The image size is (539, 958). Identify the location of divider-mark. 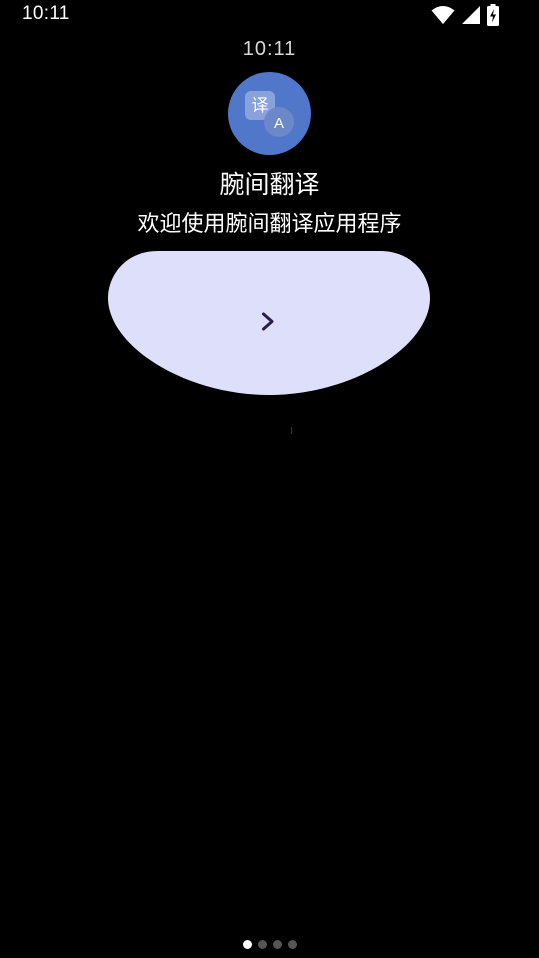
(291, 430).